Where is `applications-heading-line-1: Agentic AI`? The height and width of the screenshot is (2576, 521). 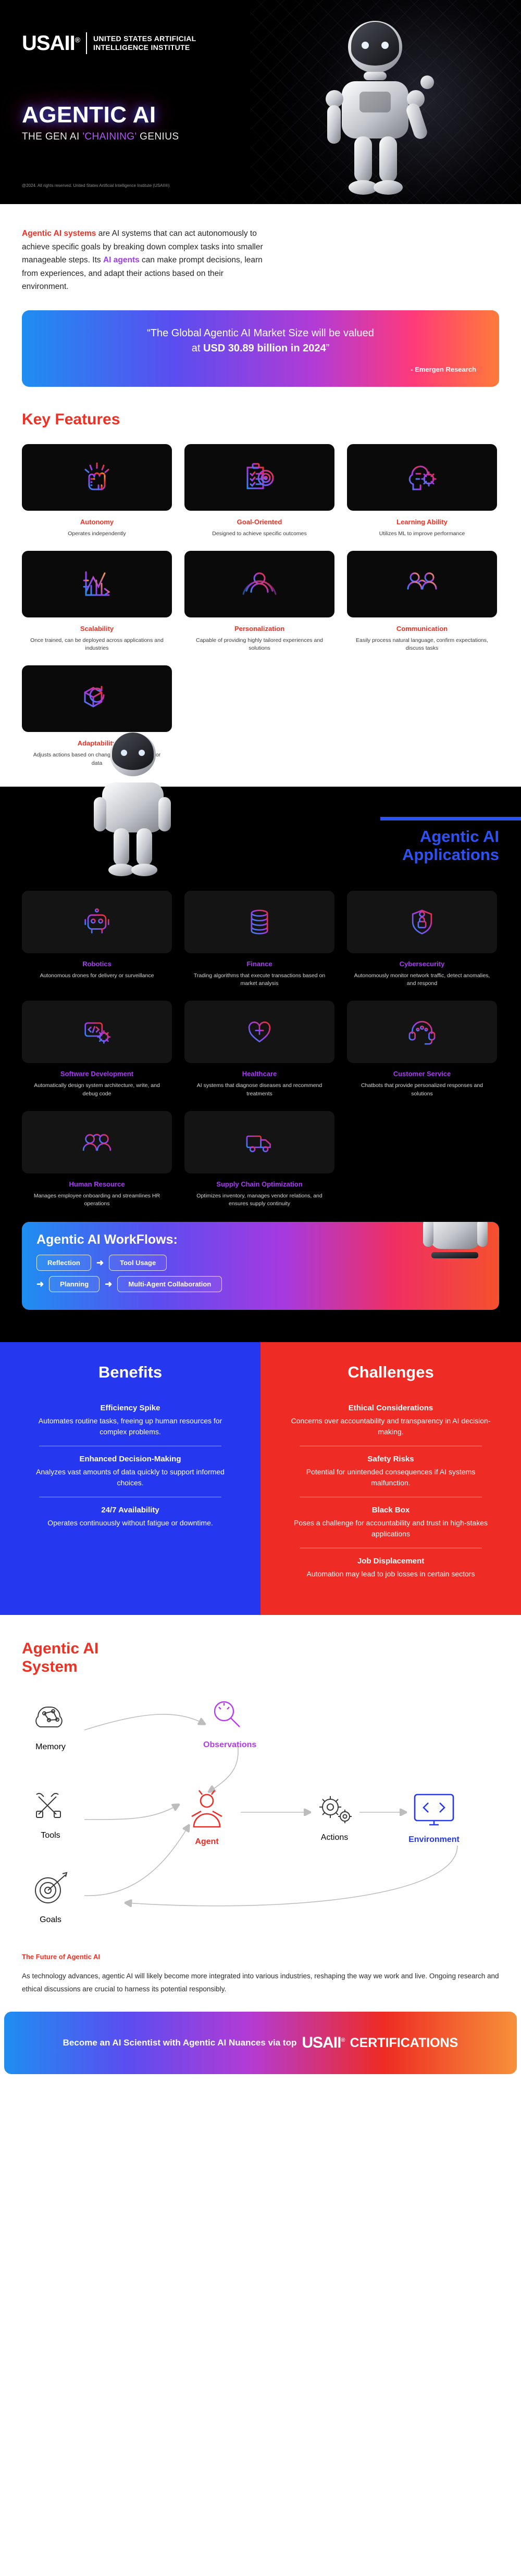
applications-heading-line-1: Agentic AI is located at coordinates (459, 836).